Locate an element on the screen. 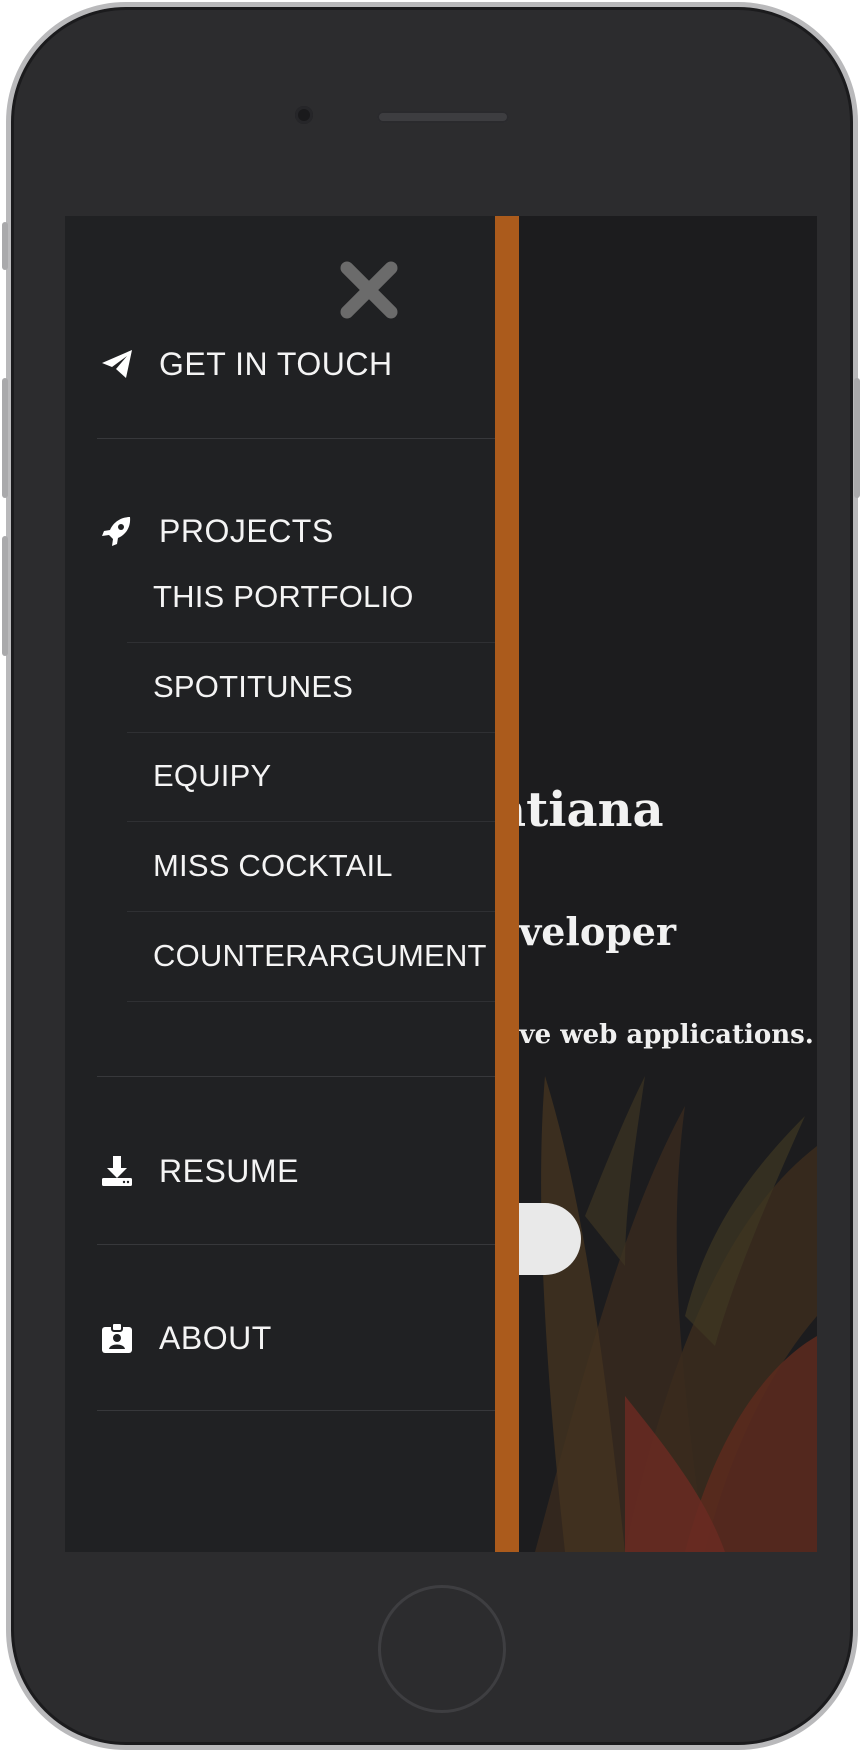  speaker-grill is located at coordinates (443, 117).